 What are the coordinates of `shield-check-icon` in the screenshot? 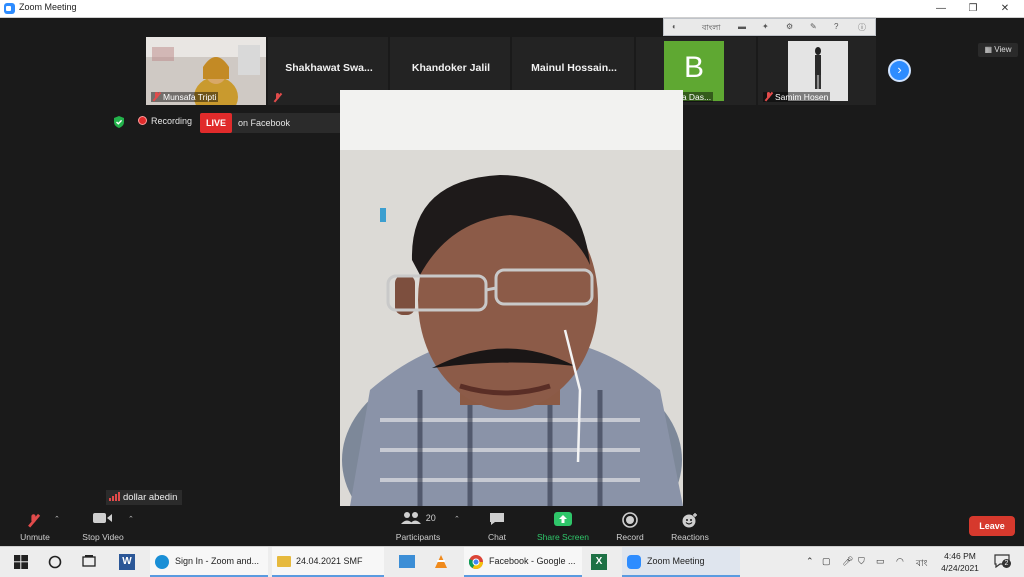 It's located at (119, 122).